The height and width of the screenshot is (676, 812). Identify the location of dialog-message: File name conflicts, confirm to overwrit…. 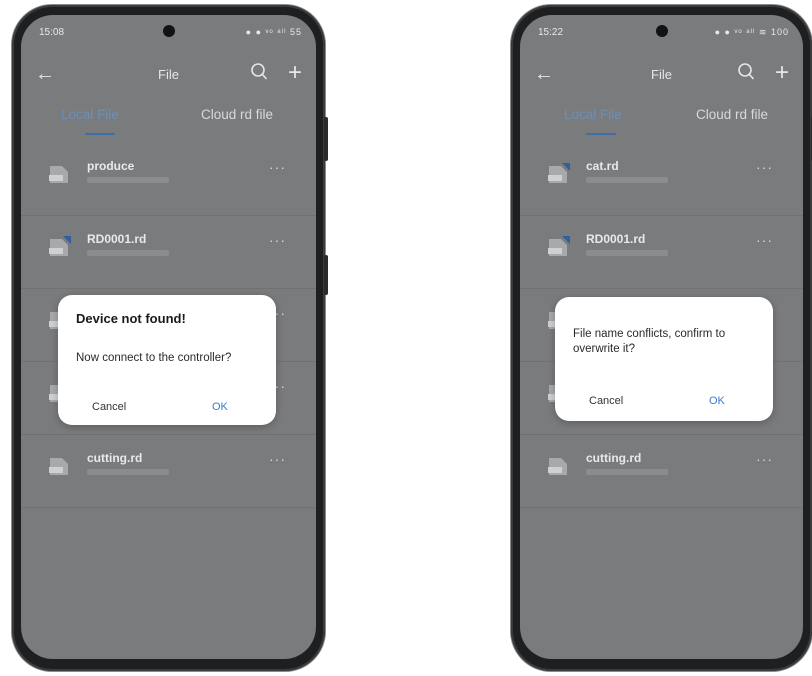
(649, 341).